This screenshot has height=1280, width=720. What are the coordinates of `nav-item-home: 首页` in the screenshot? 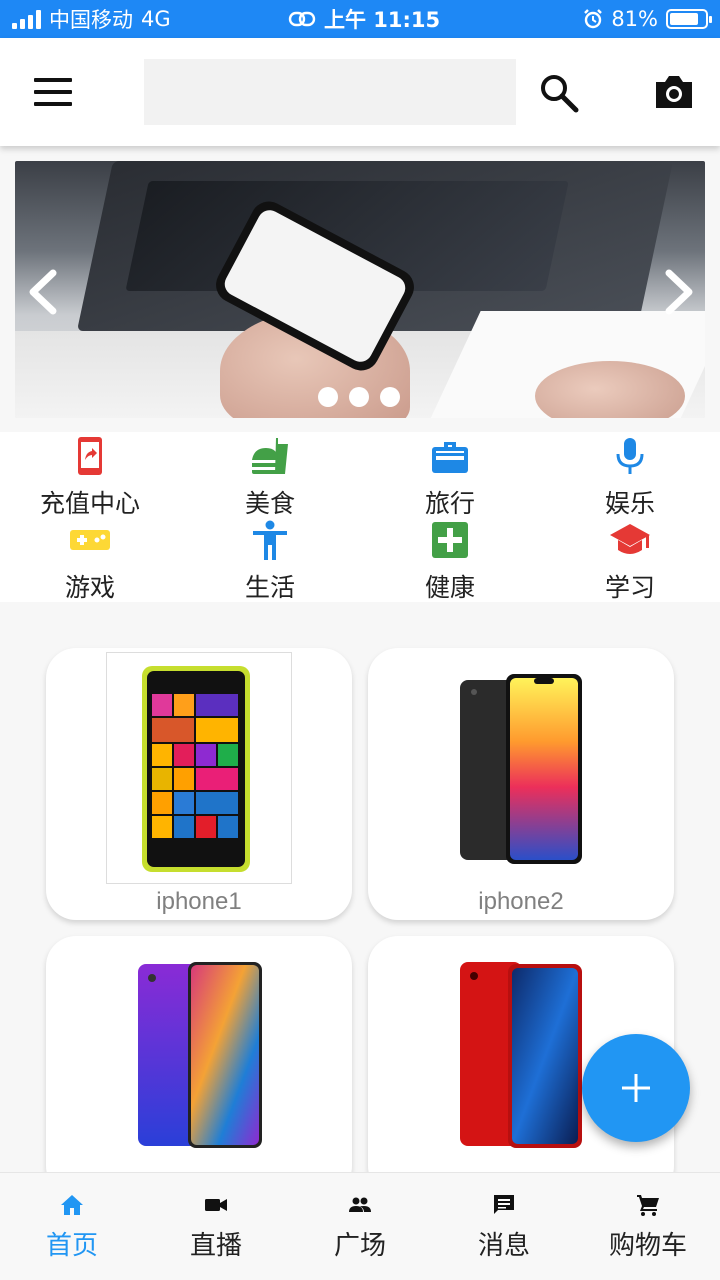 It's located at (72, 1226).